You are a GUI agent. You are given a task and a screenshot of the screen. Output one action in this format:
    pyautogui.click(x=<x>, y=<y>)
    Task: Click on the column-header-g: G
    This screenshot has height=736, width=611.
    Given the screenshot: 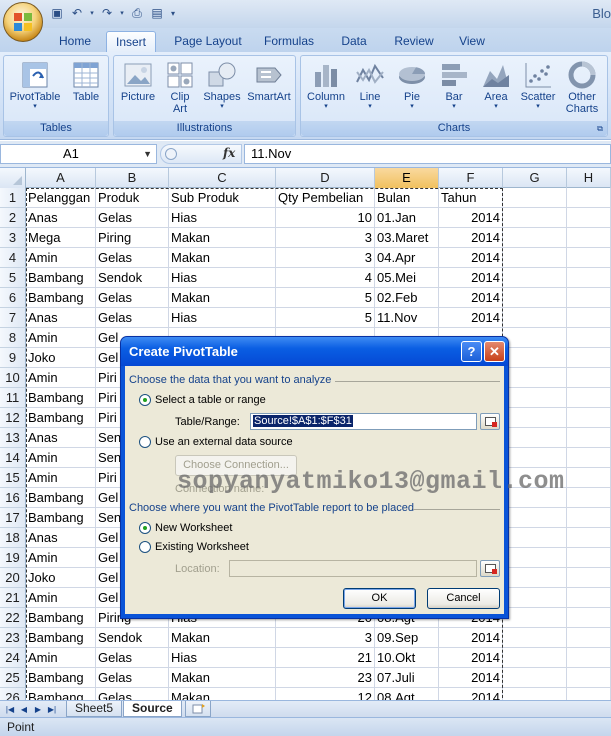 What is the action you would take?
    pyautogui.click(x=535, y=178)
    